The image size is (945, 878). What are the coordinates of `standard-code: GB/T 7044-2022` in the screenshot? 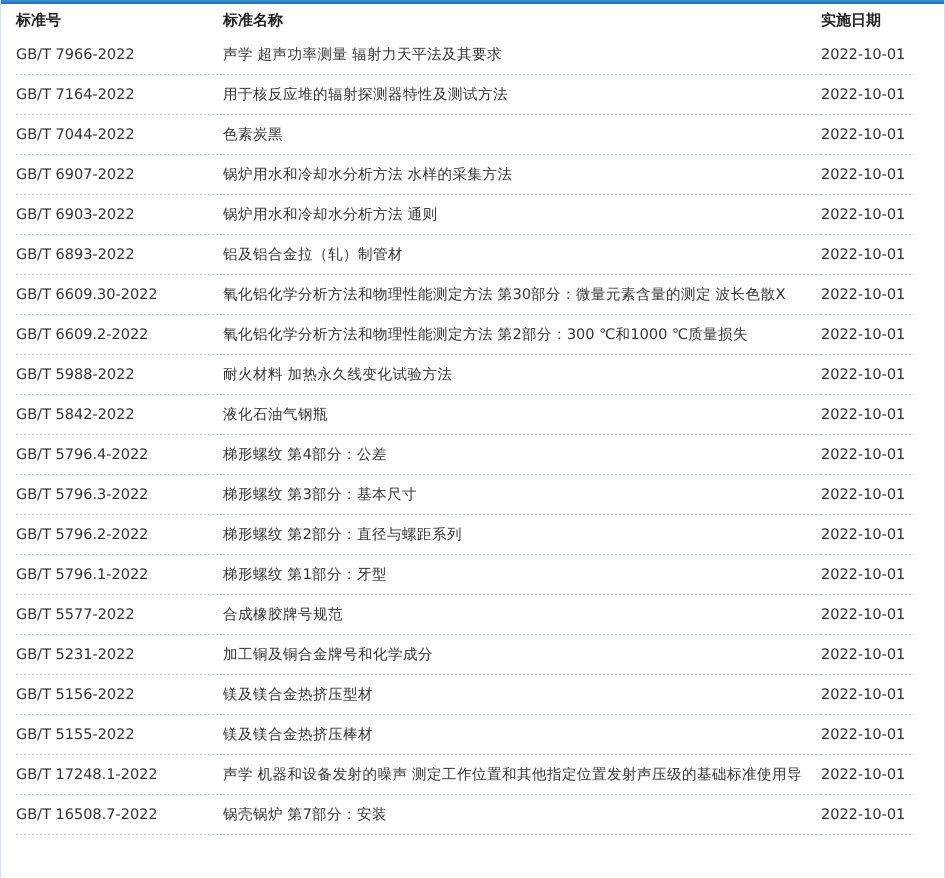 It's located at (75, 134).